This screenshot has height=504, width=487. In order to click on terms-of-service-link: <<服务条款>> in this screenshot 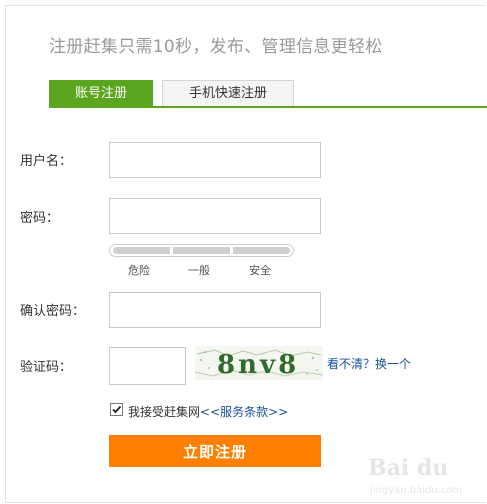, I will do `click(244, 412)`.